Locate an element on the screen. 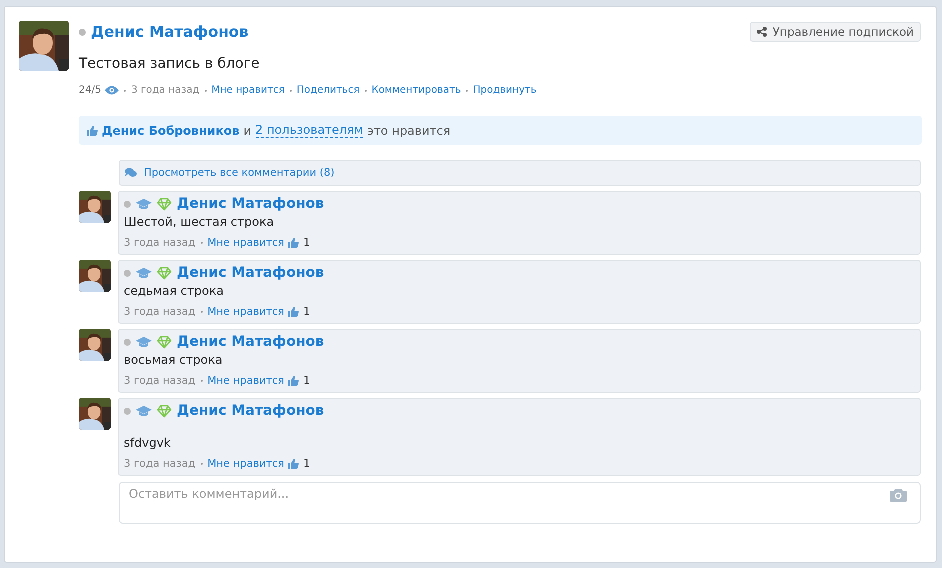 The height and width of the screenshot is (568, 942). eye-icon is located at coordinates (112, 90).